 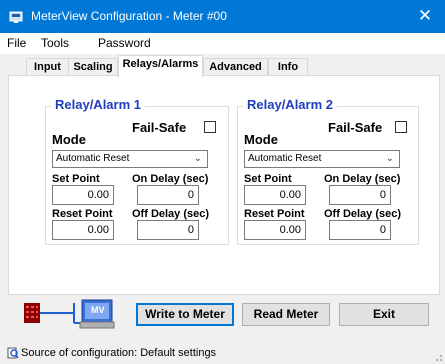 What do you see at coordinates (268, 179) in the screenshot?
I see `set-point-label-2: Set Point` at bounding box center [268, 179].